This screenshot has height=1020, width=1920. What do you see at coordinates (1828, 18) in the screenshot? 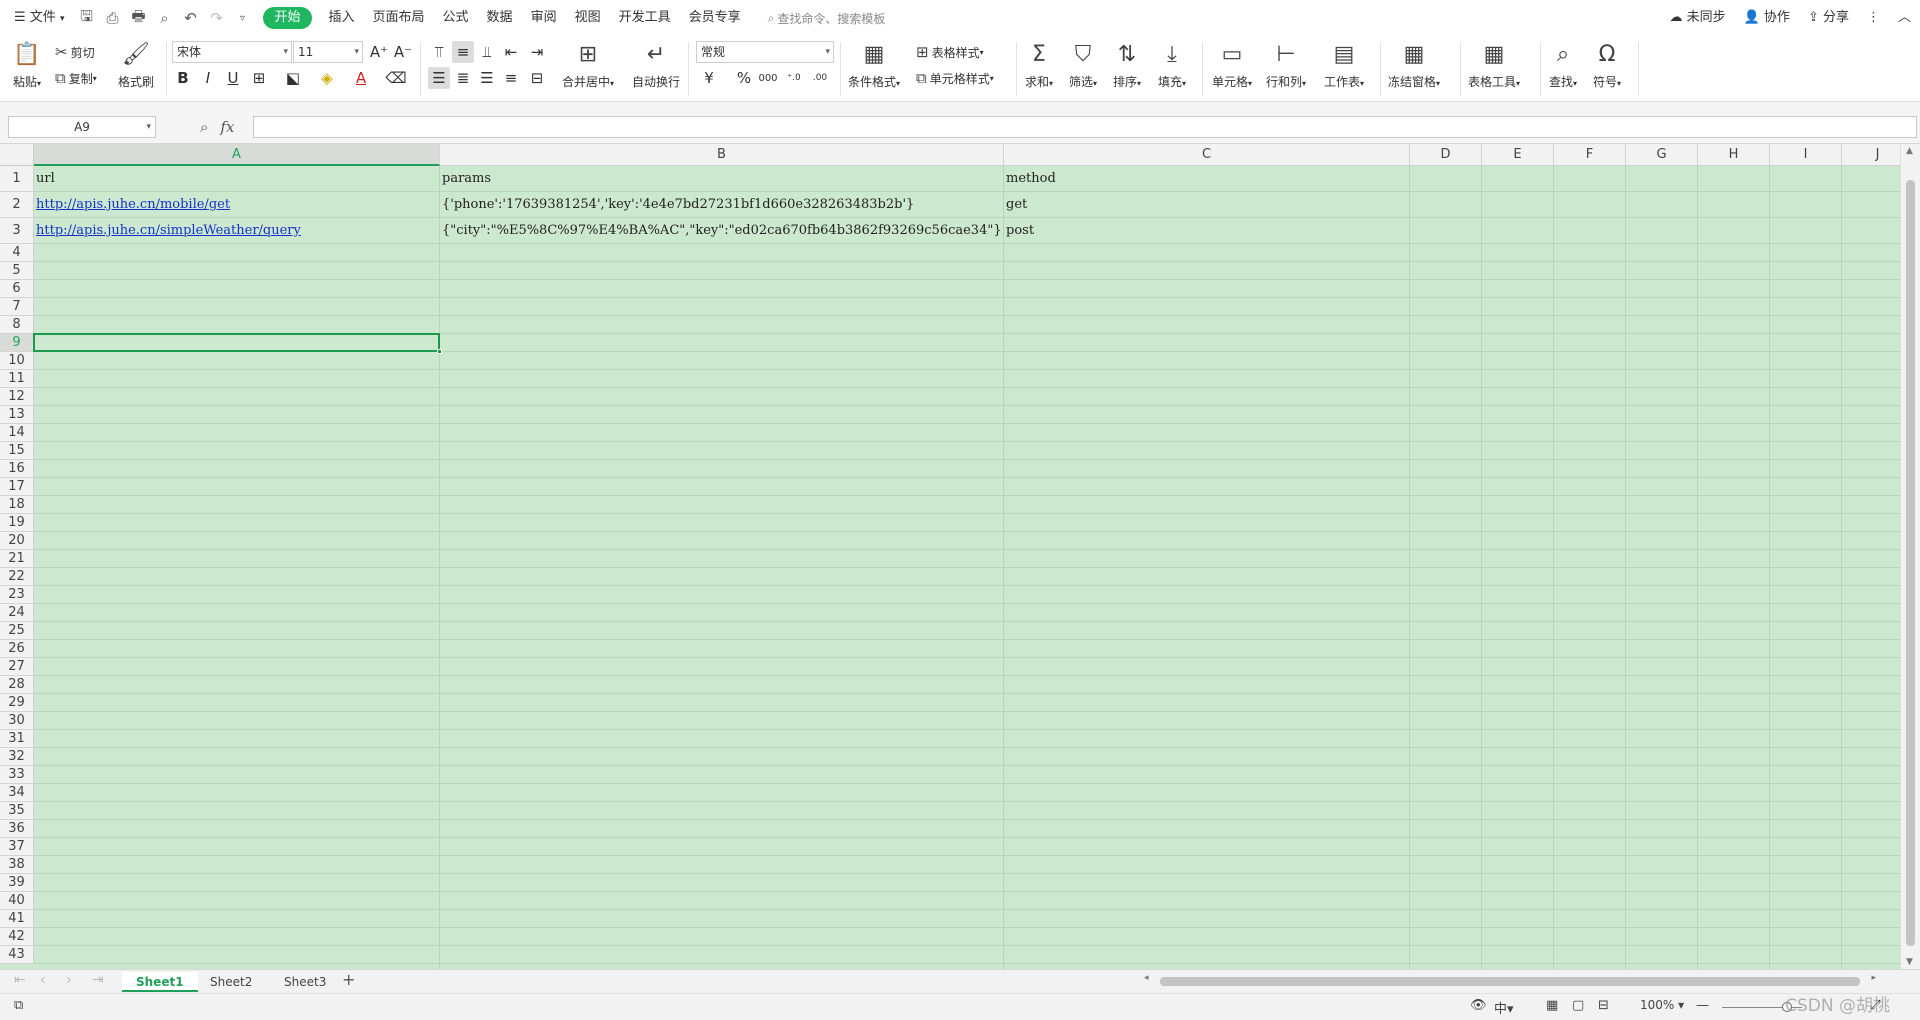
I see `share-button: ⇪ 分享` at bounding box center [1828, 18].